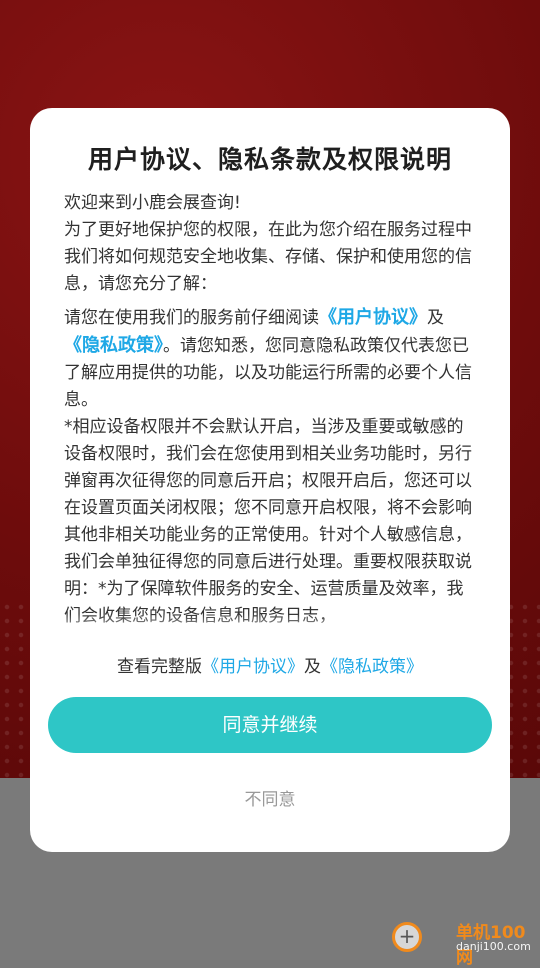  I want to click on full-user-agreement-link: 《用户协议》, so click(253, 667).